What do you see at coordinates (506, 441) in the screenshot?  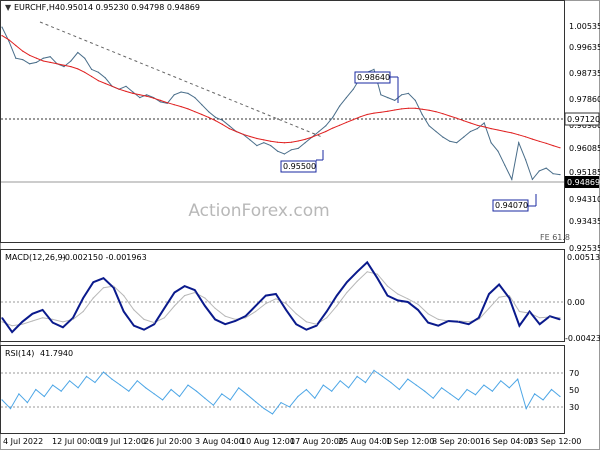 I see `x-tick-label: 16 Sep 04:00` at bounding box center [506, 441].